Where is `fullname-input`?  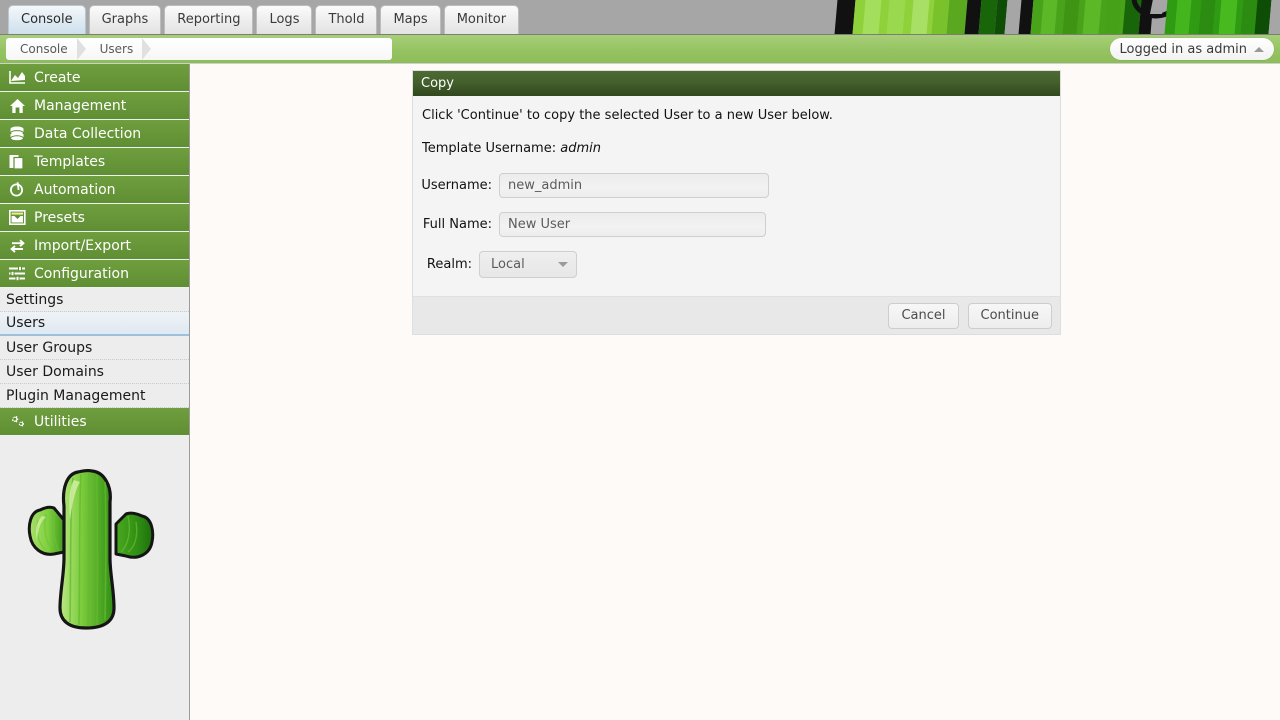 fullname-input is located at coordinates (632, 224).